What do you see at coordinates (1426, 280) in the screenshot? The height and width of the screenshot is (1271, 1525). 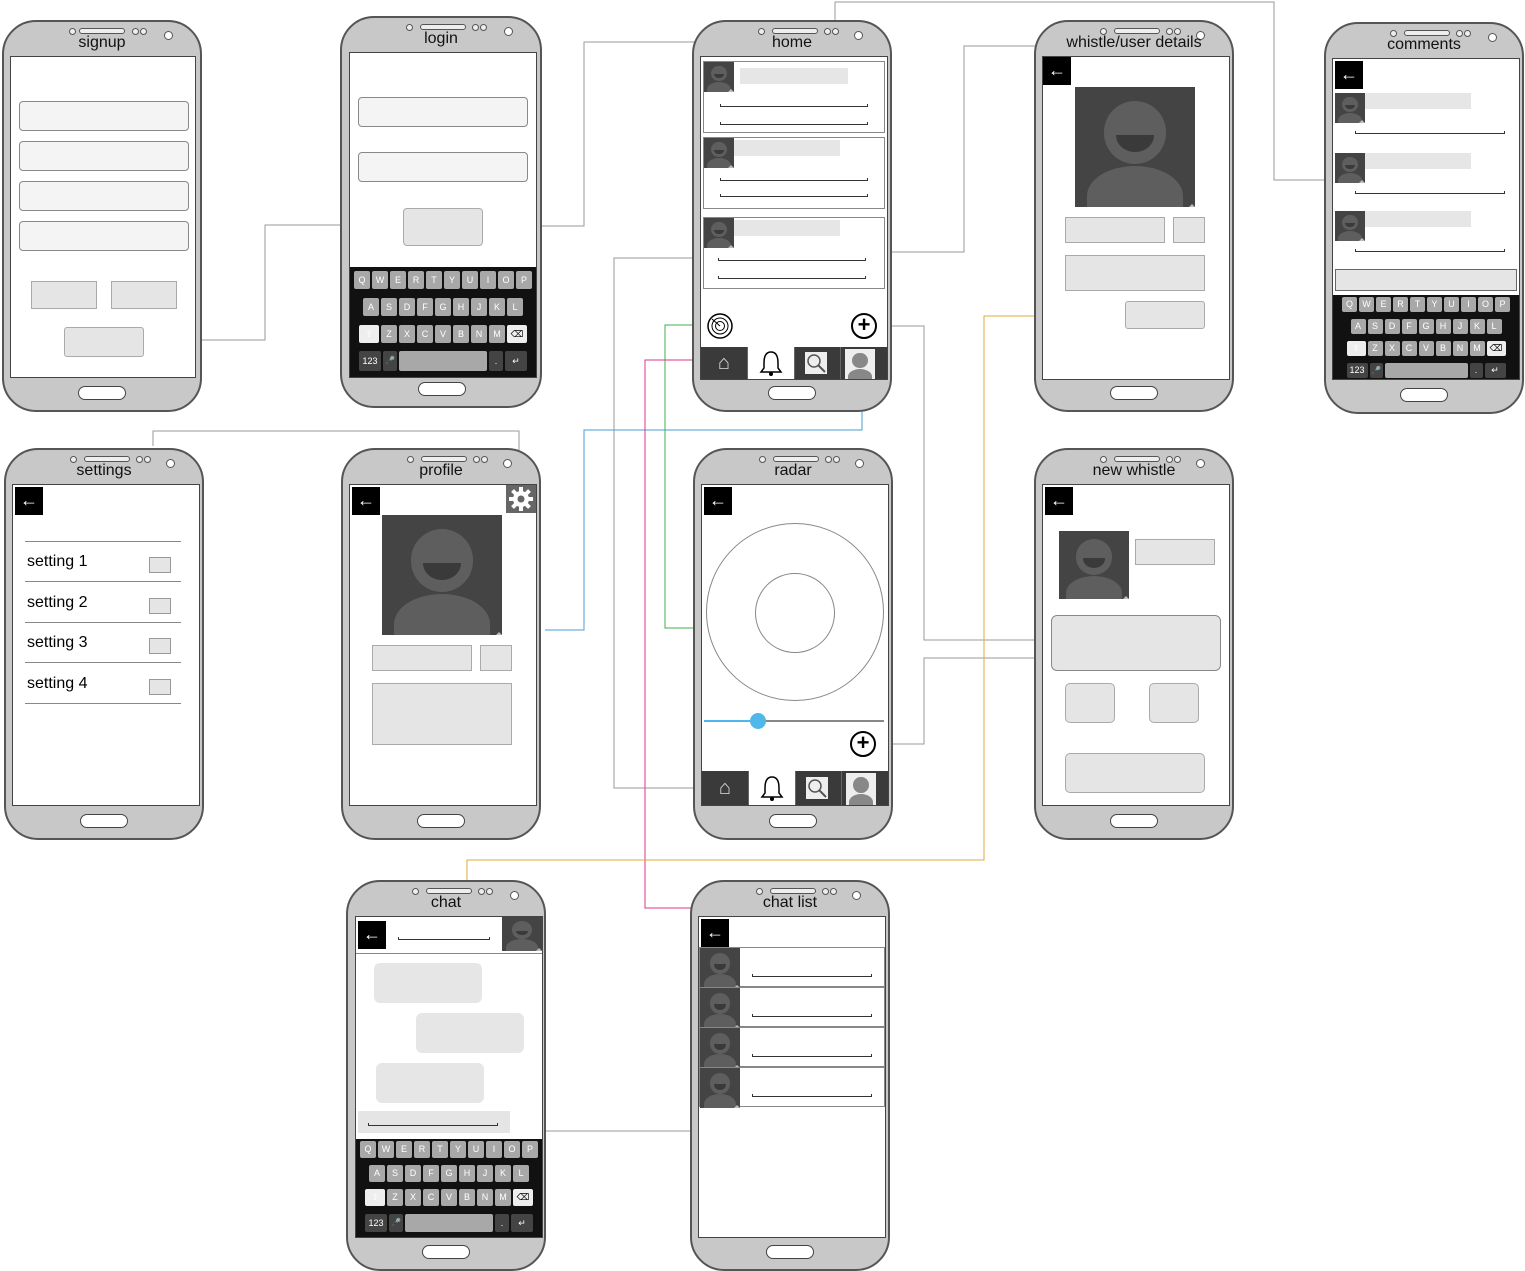 I see `comment-input` at bounding box center [1426, 280].